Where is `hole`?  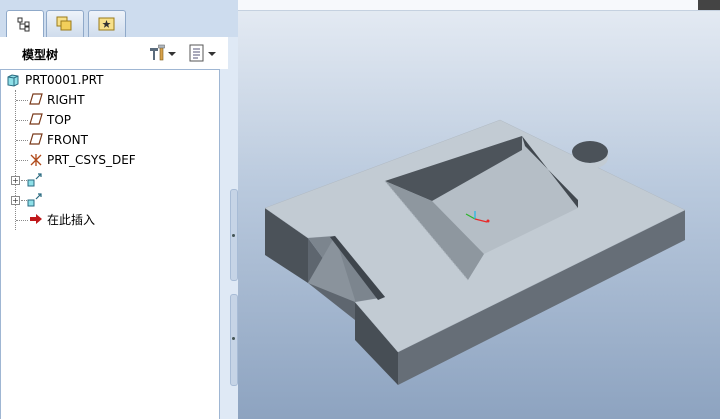 hole is located at coordinates (590, 152).